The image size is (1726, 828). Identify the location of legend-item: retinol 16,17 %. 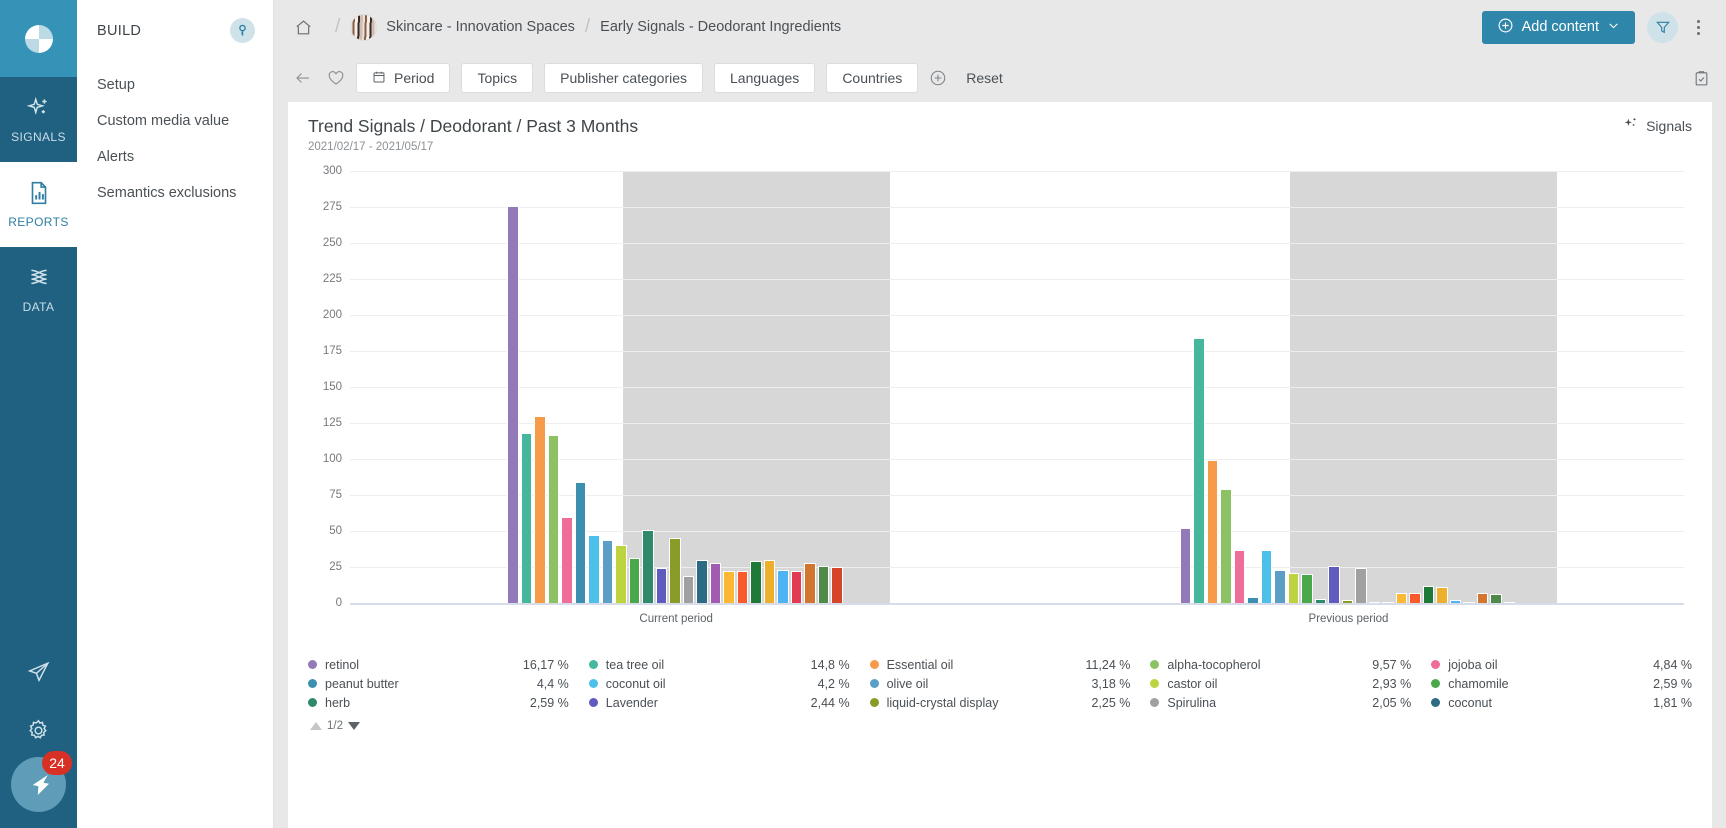
(438, 664).